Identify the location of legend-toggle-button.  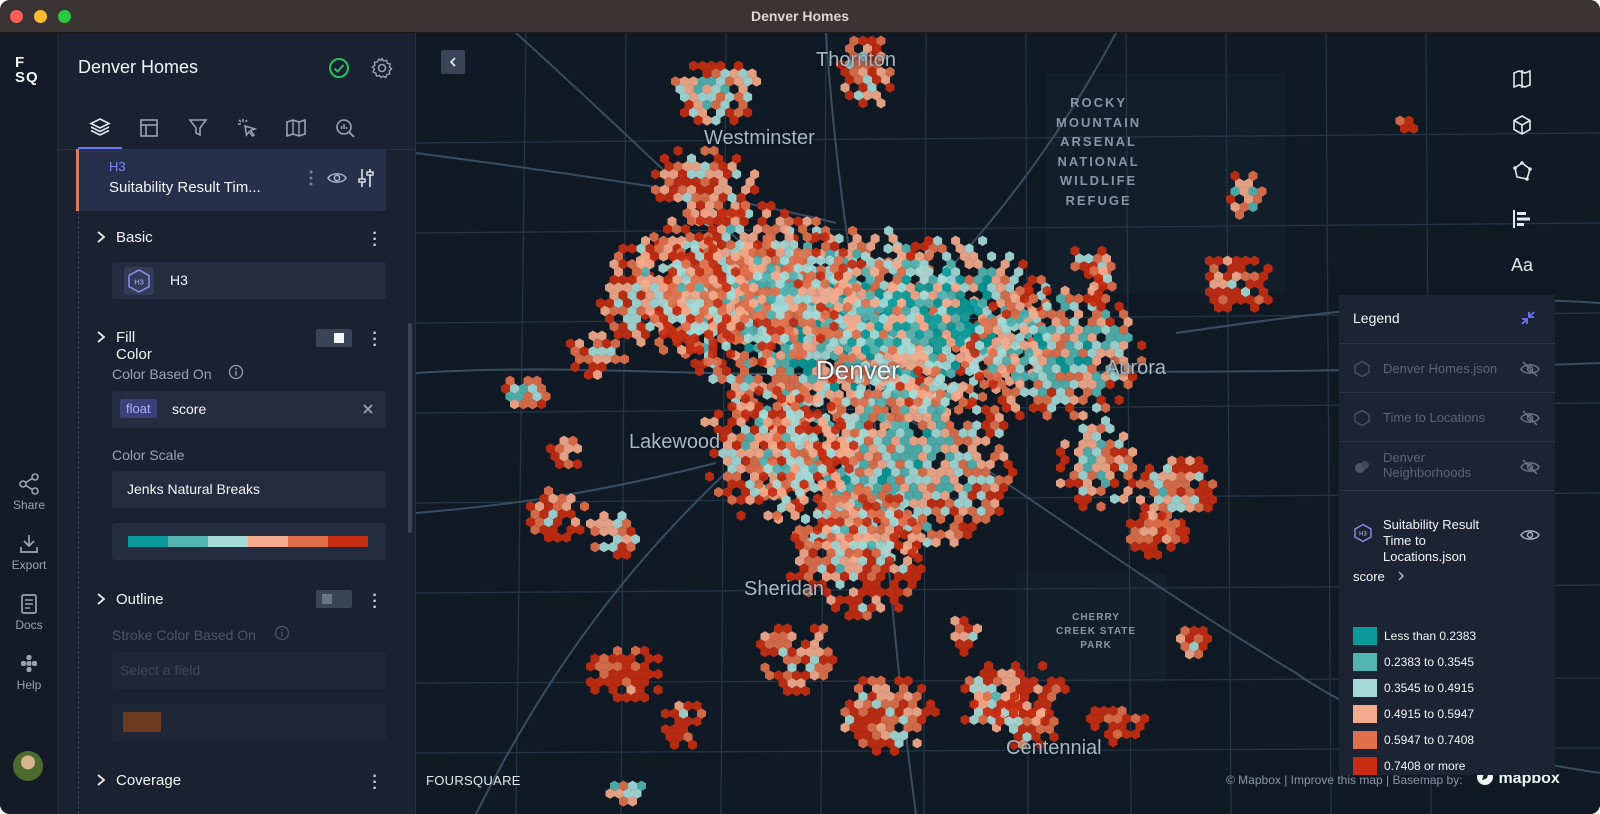
(1522, 219).